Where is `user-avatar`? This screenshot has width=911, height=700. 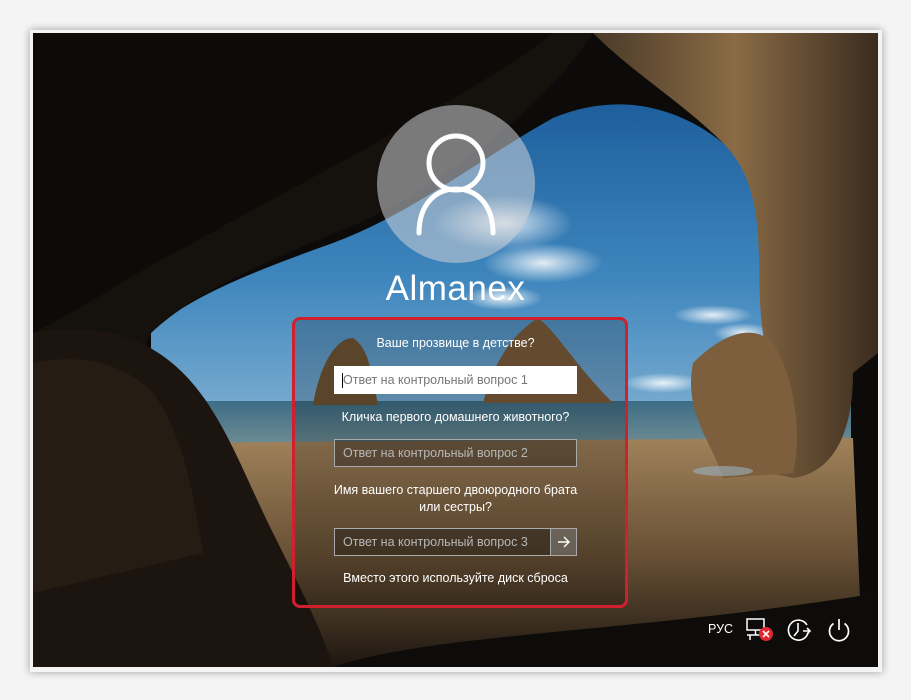
user-avatar is located at coordinates (456, 184).